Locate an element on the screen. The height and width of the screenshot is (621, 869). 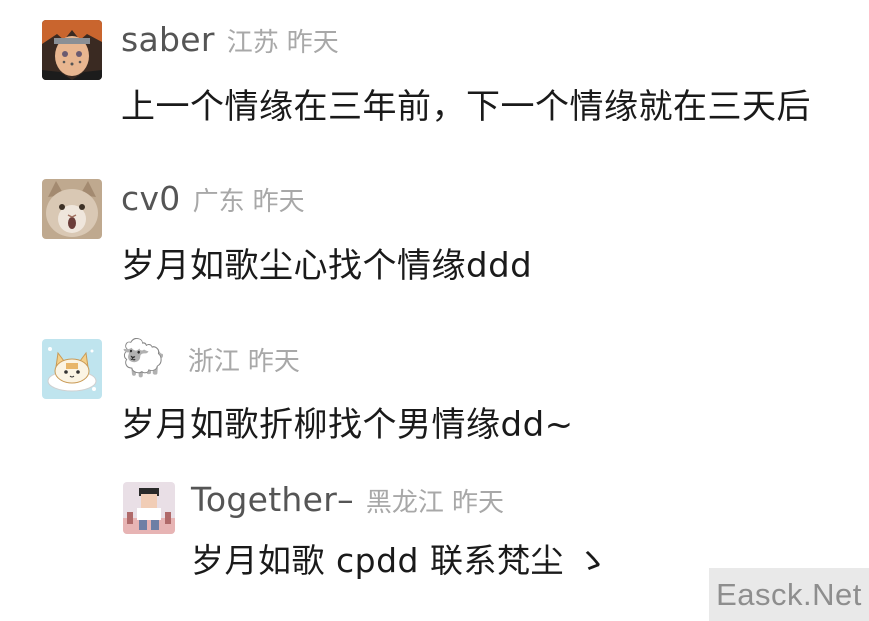
comment-meta: cv0 广东 昨天 is located at coordinates (213, 198).